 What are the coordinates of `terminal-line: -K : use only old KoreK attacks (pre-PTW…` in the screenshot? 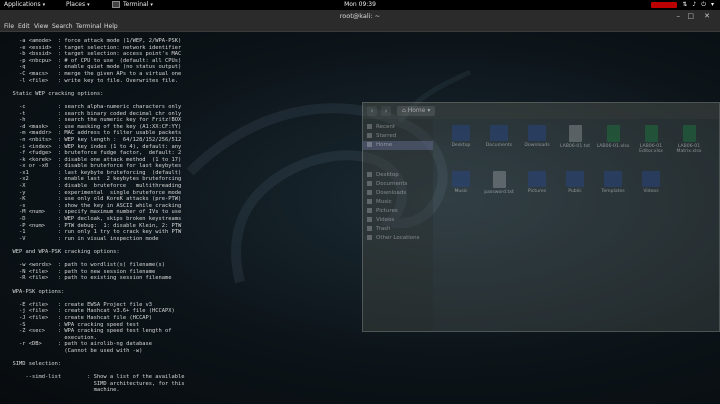 It's located at (100, 199).